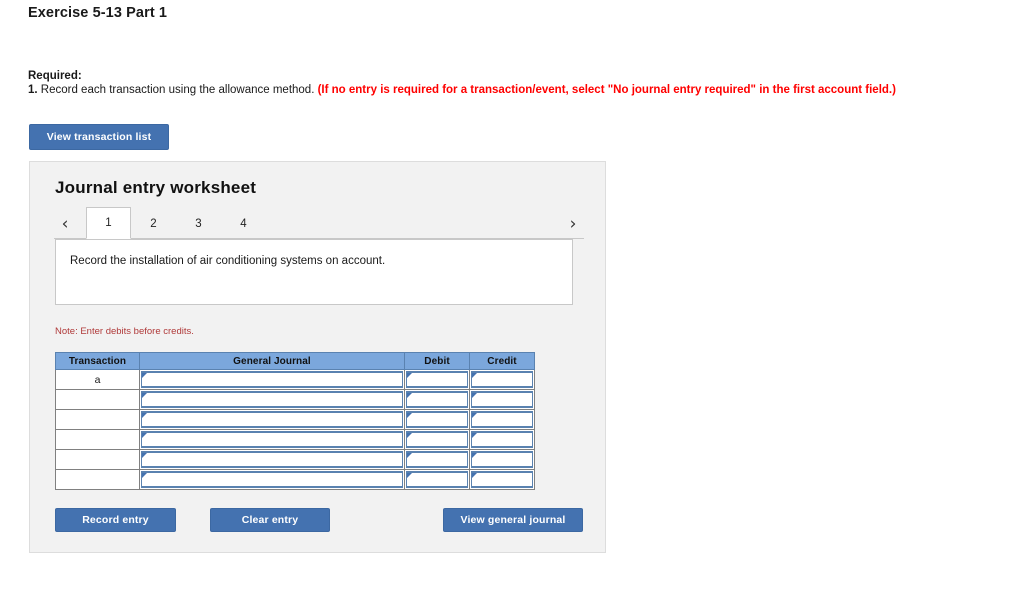  What do you see at coordinates (97, 379) in the screenshot?
I see `transaction-label-cell: a` at bounding box center [97, 379].